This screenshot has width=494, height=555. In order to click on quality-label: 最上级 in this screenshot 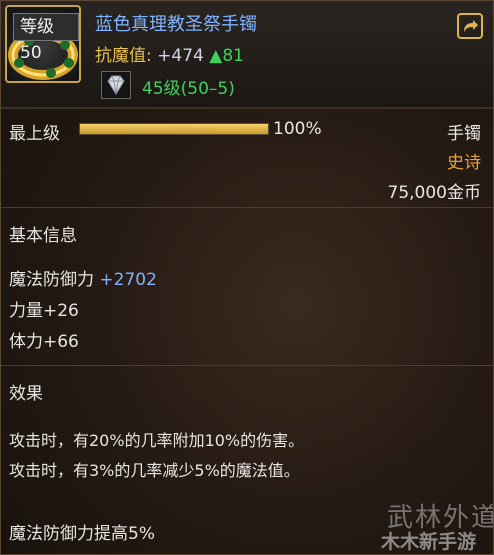, I will do `click(34, 134)`.